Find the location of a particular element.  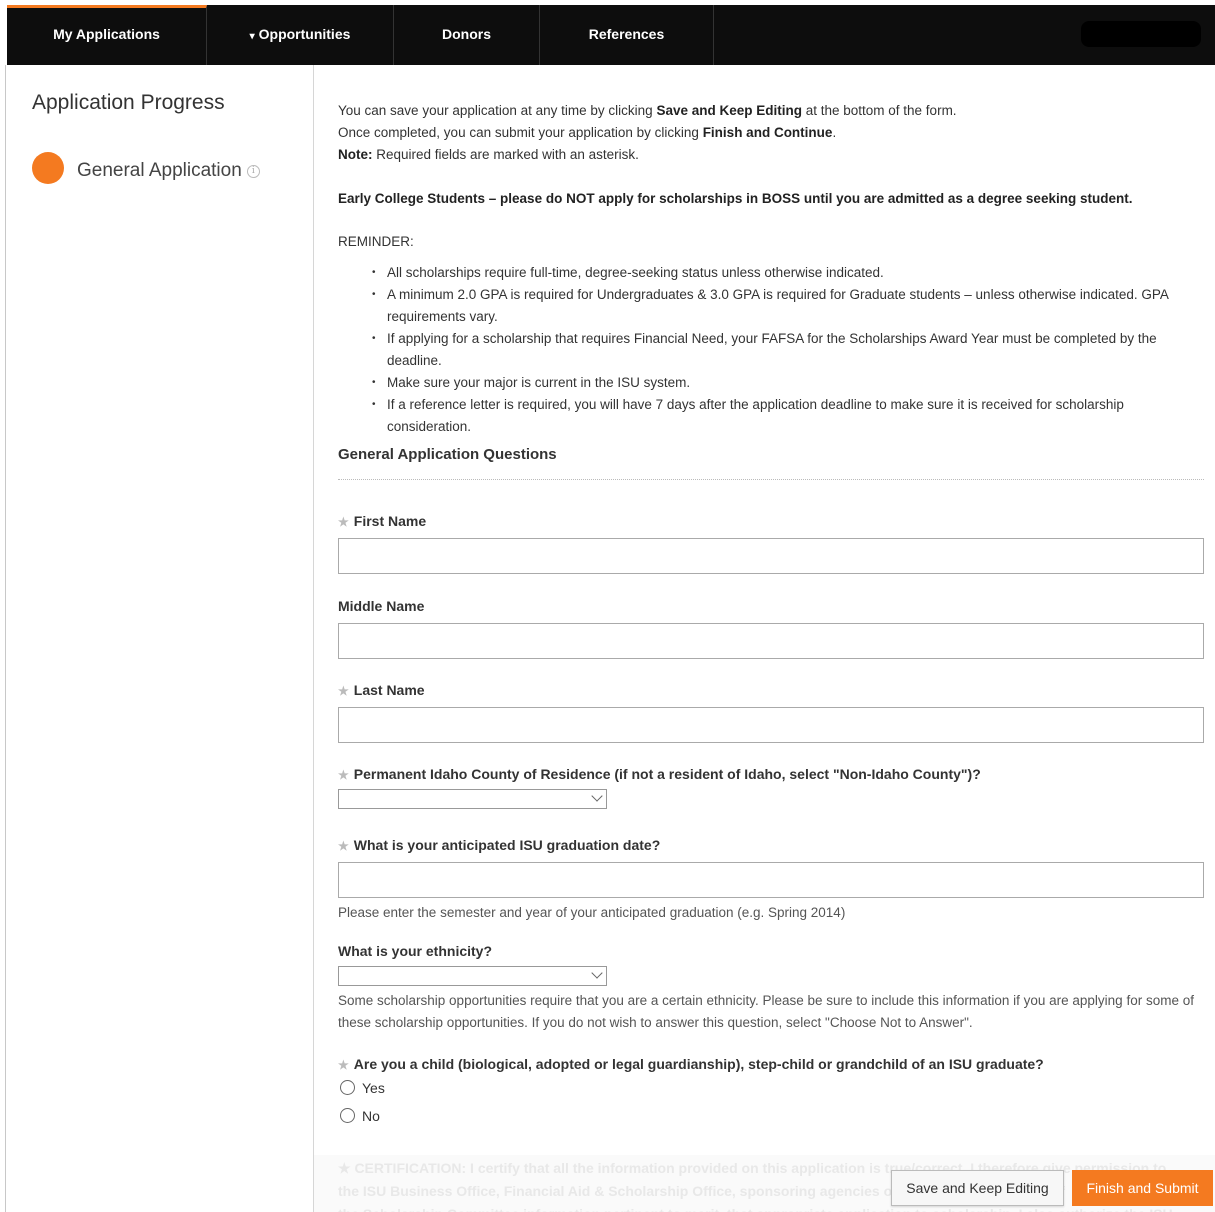

nav-label: My Applications is located at coordinates (106, 34).